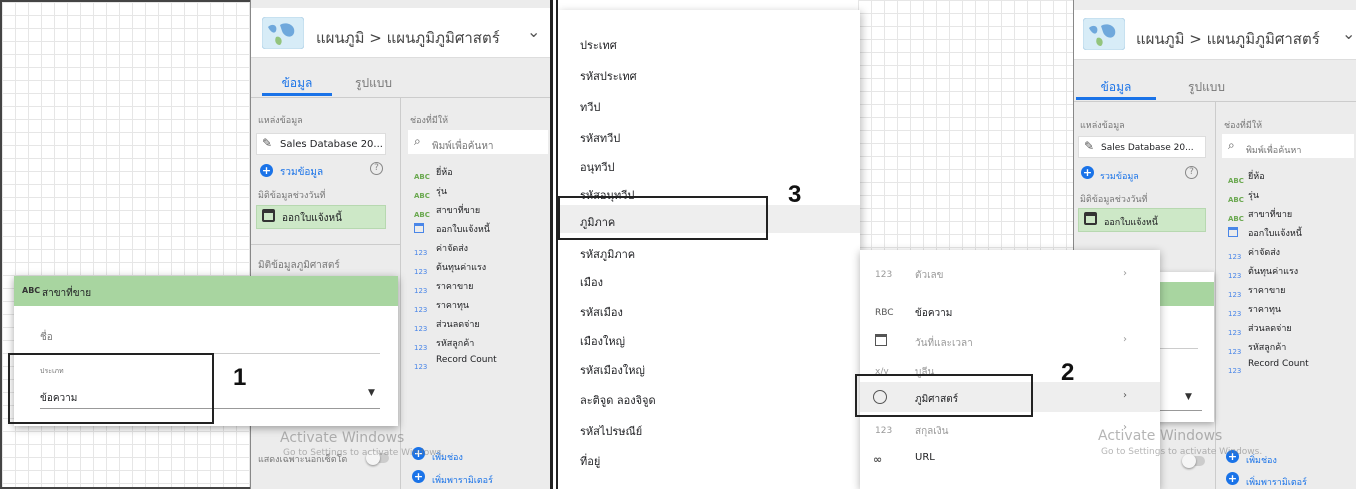 This screenshot has width=1356, height=489. What do you see at coordinates (884, 313) in the screenshot?
I see `type-menu-icon: RBC` at bounding box center [884, 313].